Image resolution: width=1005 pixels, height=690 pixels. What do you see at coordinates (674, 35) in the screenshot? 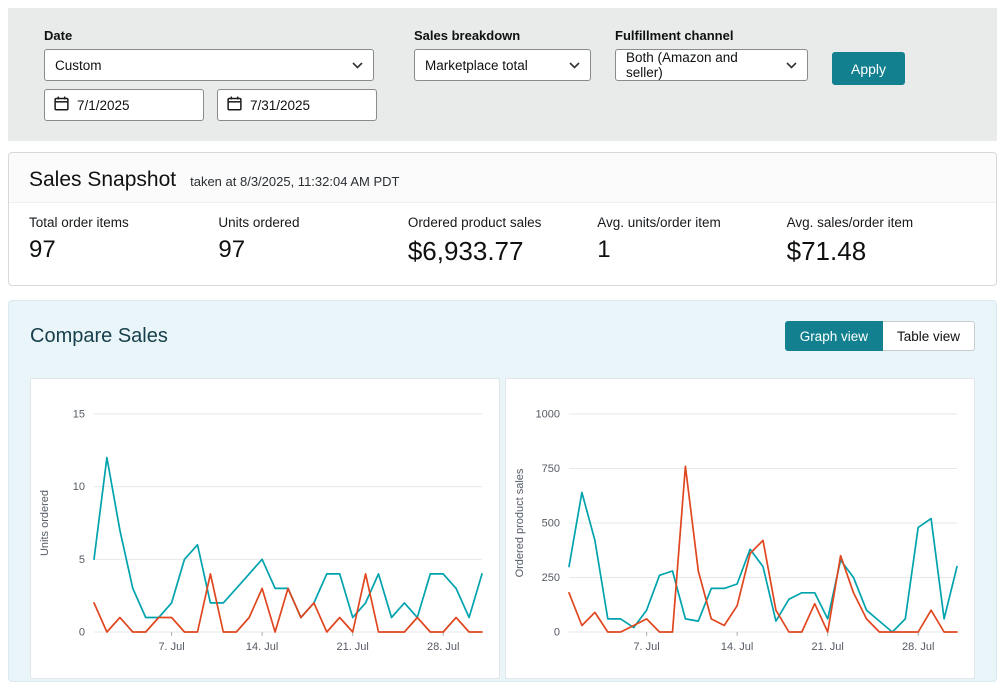
I see `fulfillment-channel-label: Fulfillment channel` at bounding box center [674, 35].